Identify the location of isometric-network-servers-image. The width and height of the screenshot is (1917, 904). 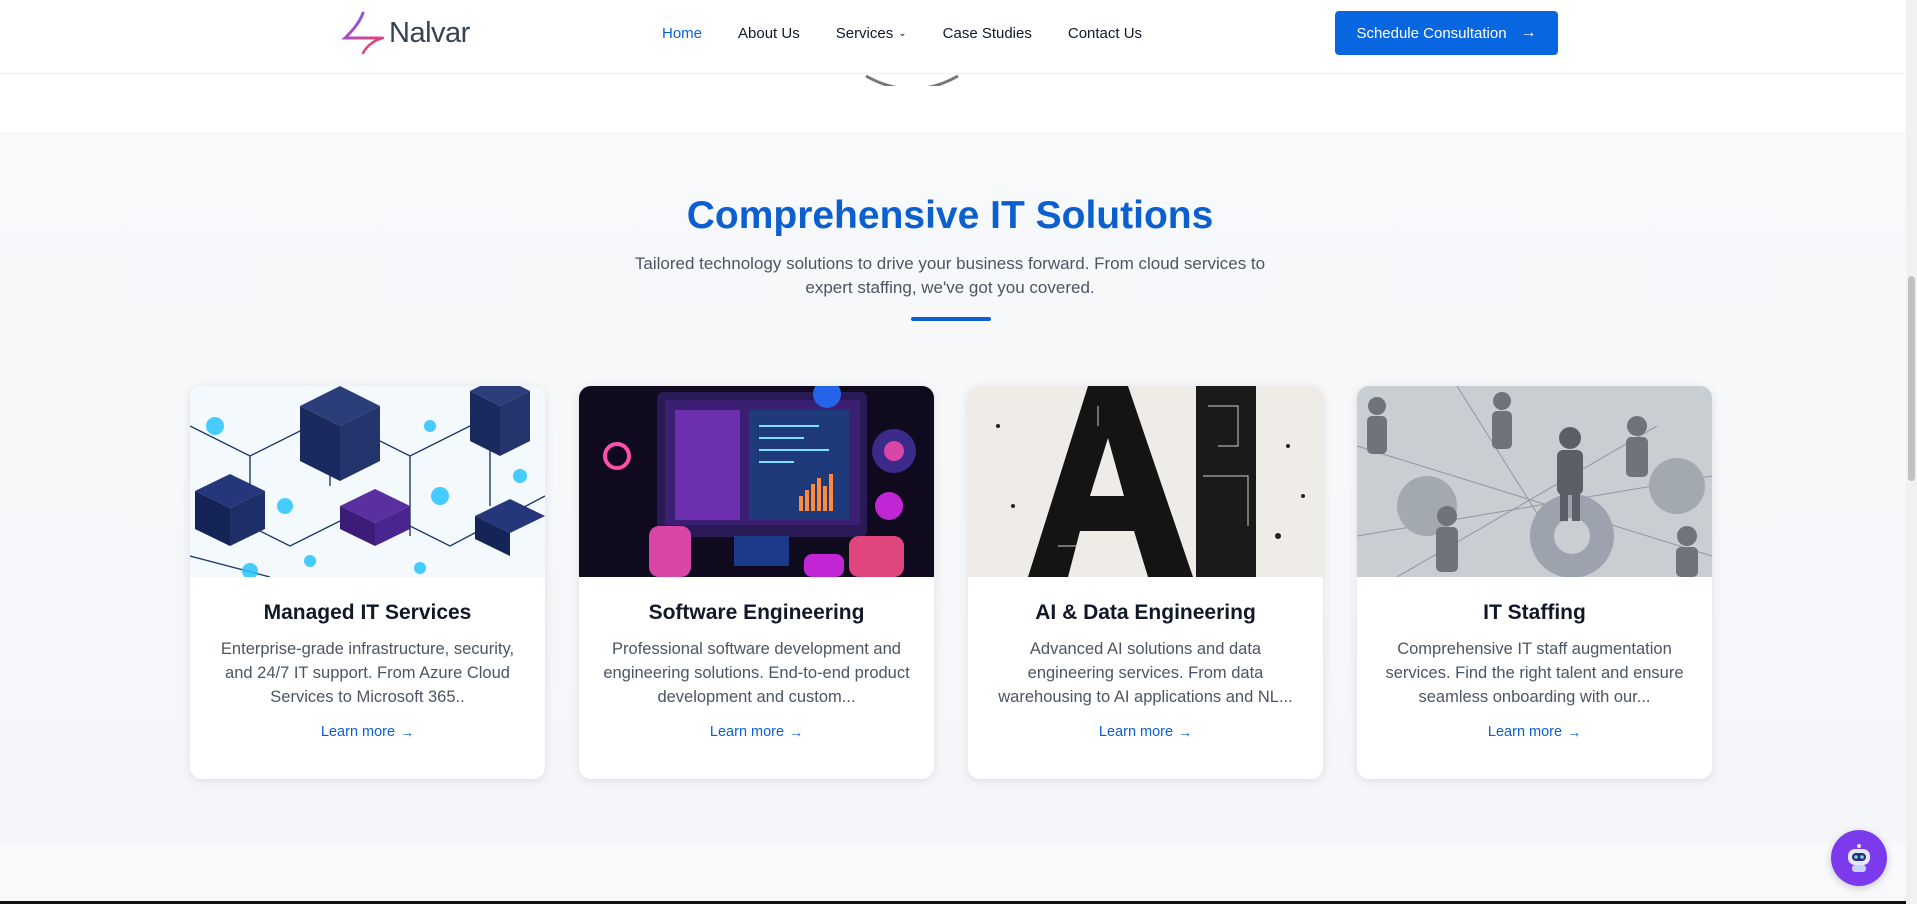
(367, 481).